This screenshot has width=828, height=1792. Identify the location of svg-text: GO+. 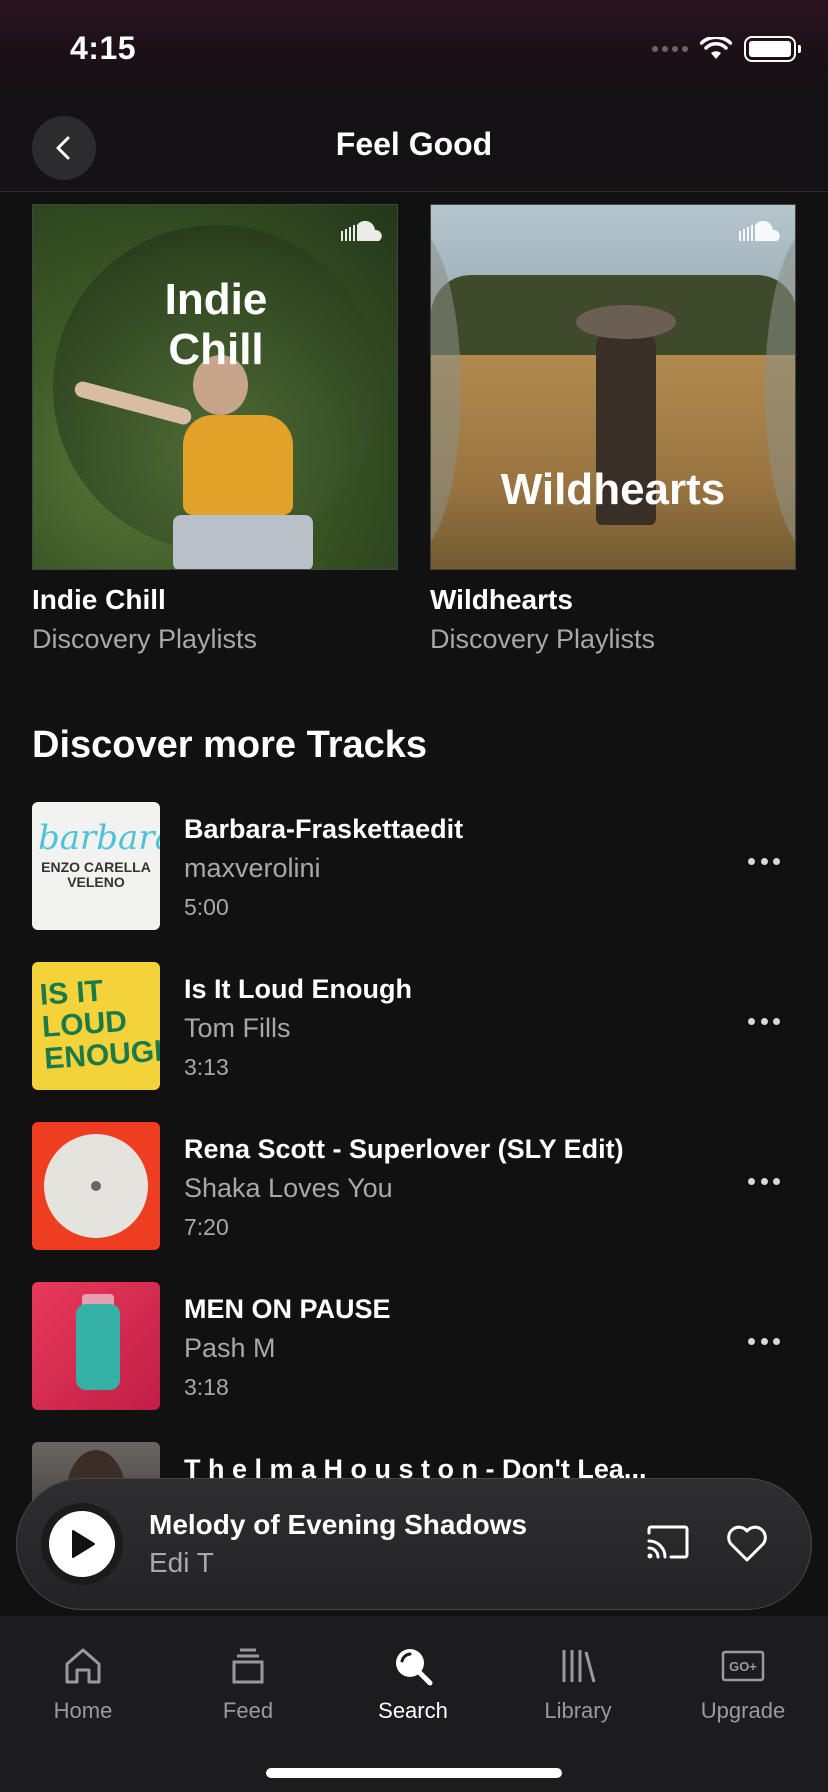
(743, 1666).